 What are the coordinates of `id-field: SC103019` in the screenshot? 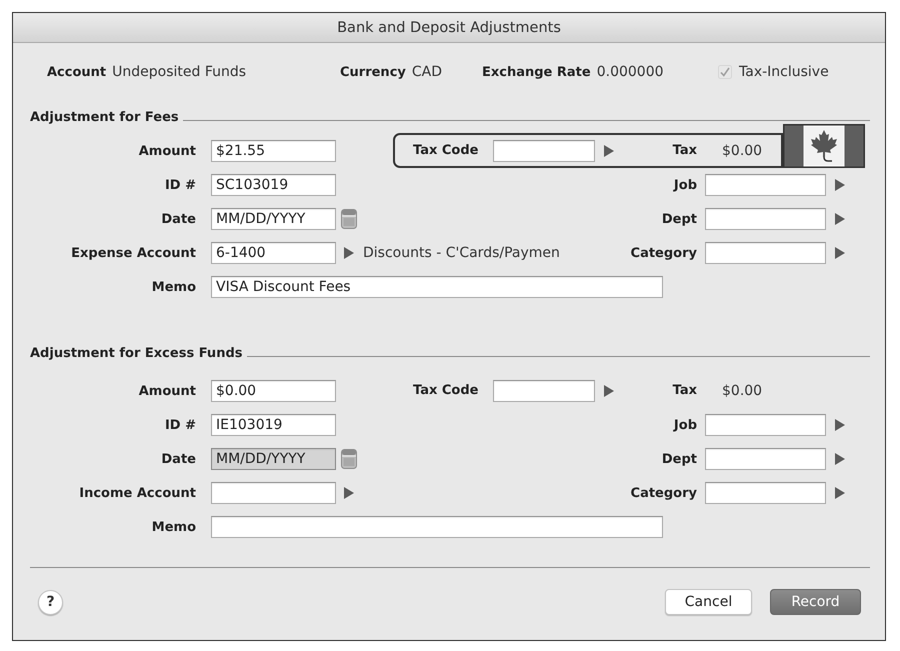 It's located at (273, 185).